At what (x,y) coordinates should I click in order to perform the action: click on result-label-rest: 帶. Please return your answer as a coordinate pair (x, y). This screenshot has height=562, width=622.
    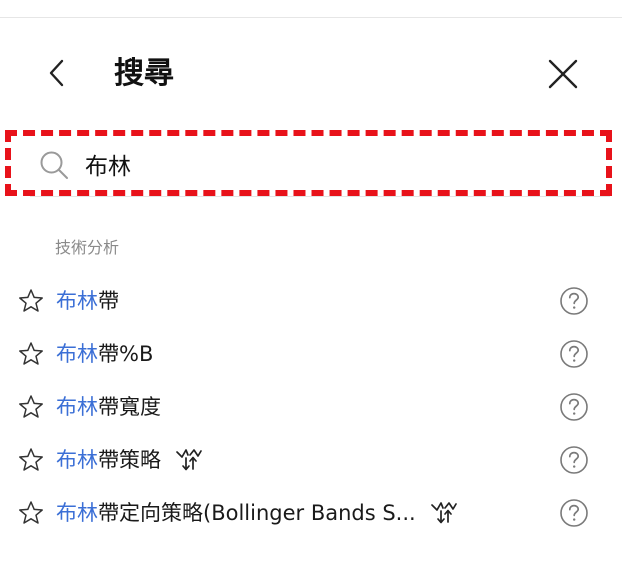
    Looking at the image, I should click on (108, 301).